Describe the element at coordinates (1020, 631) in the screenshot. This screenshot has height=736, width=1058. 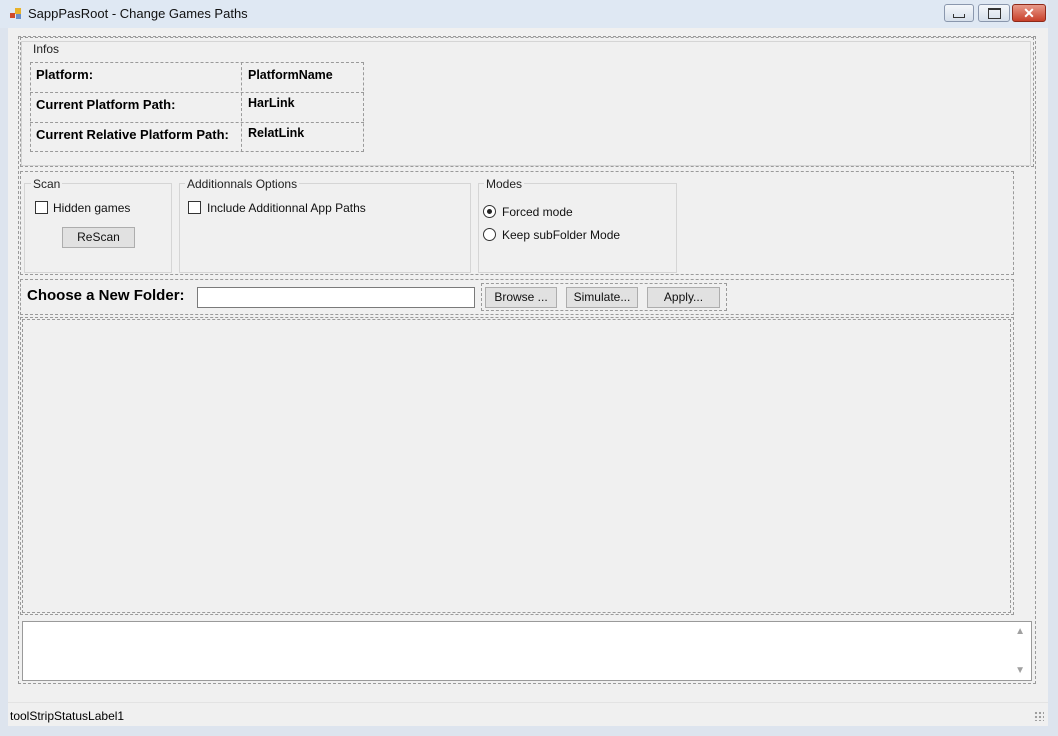
I see `scroll-up-icon: ▲` at that location.